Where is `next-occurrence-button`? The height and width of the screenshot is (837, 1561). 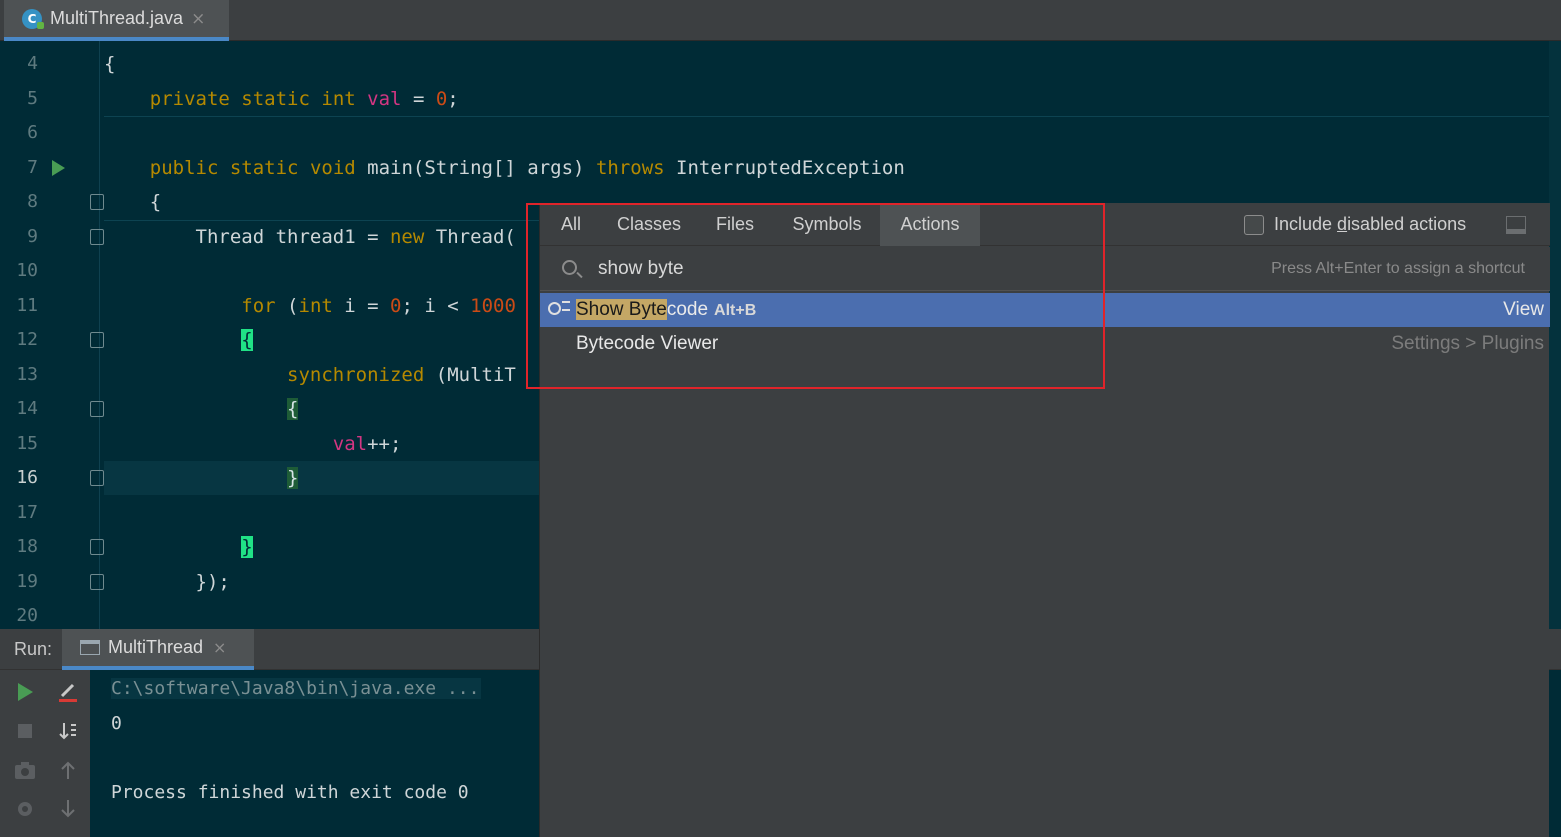 next-occurrence-button is located at coordinates (68, 809).